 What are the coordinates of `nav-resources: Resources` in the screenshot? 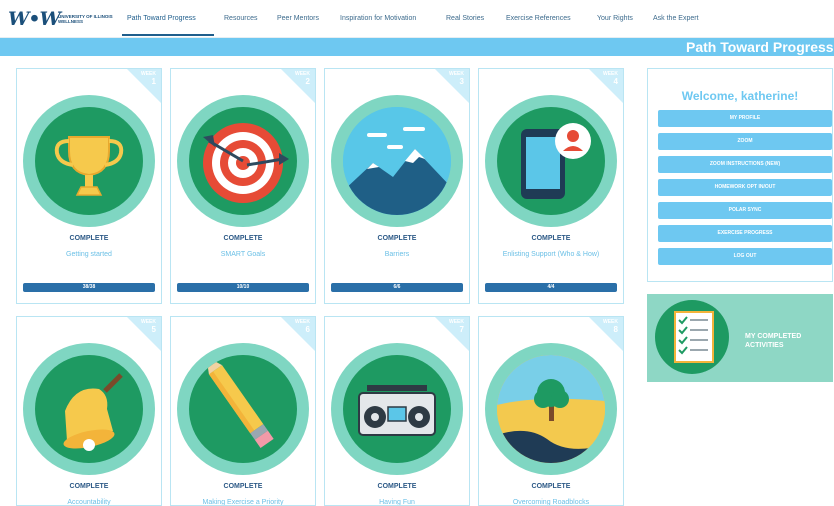 It's located at (240, 18).